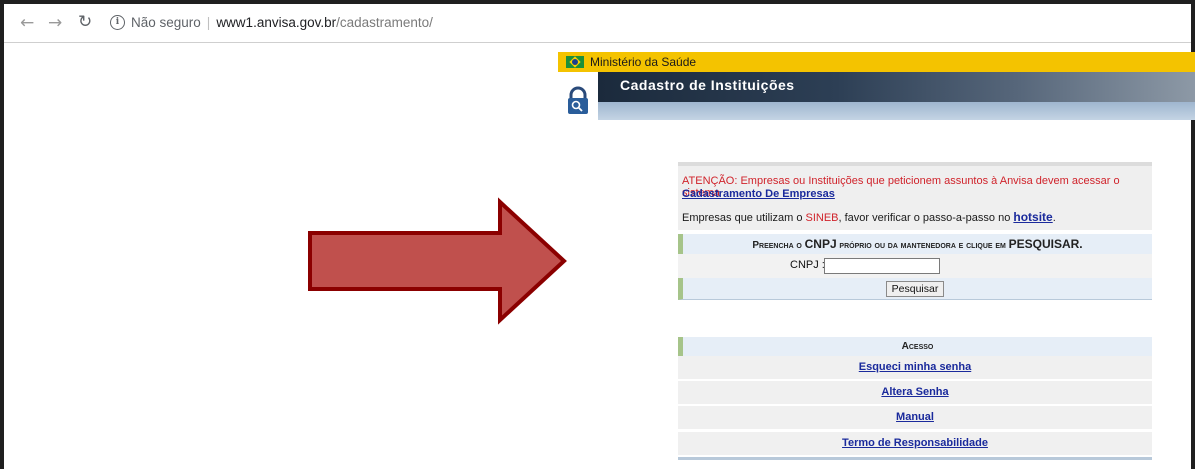  Describe the element at coordinates (384, 22) in the screenshot. I see `url-path: /cadastramento/` at that location.